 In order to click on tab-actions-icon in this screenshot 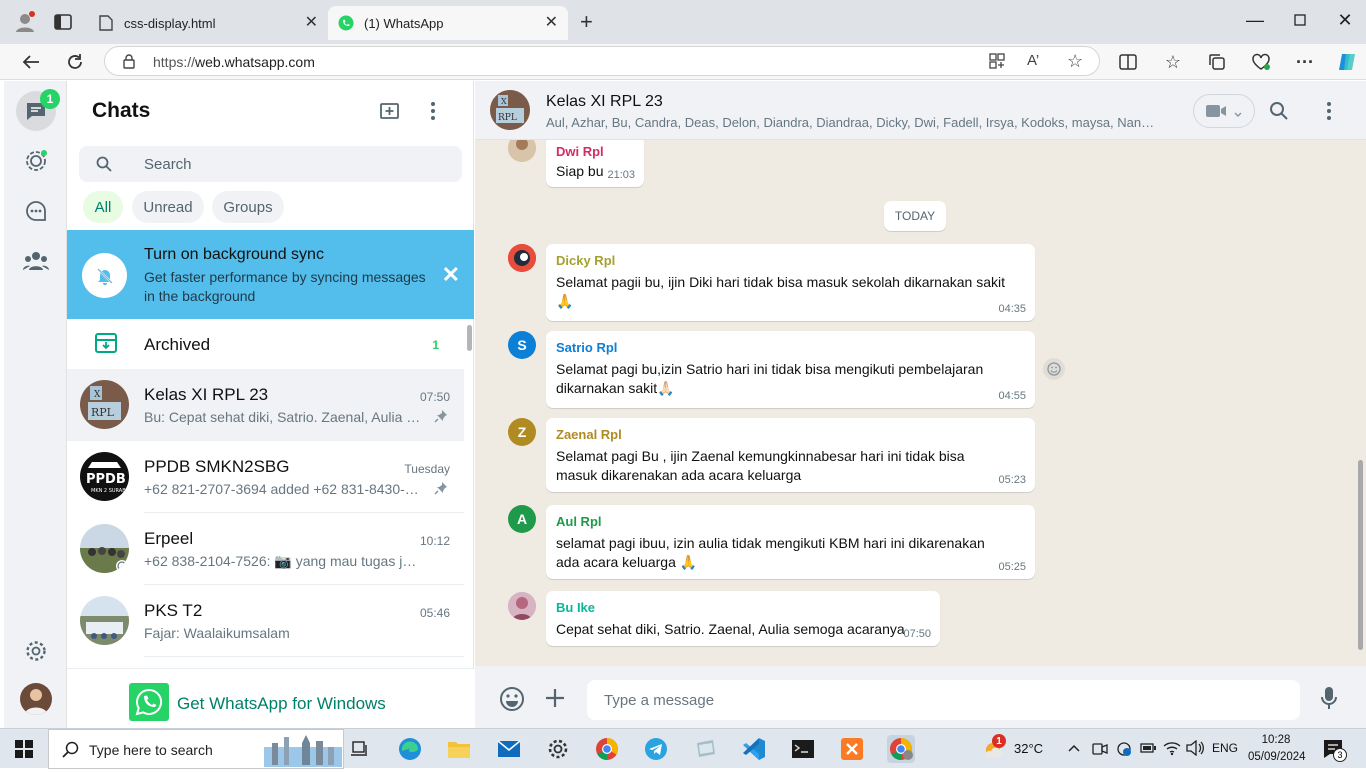, I will do `click(63, 22)`.